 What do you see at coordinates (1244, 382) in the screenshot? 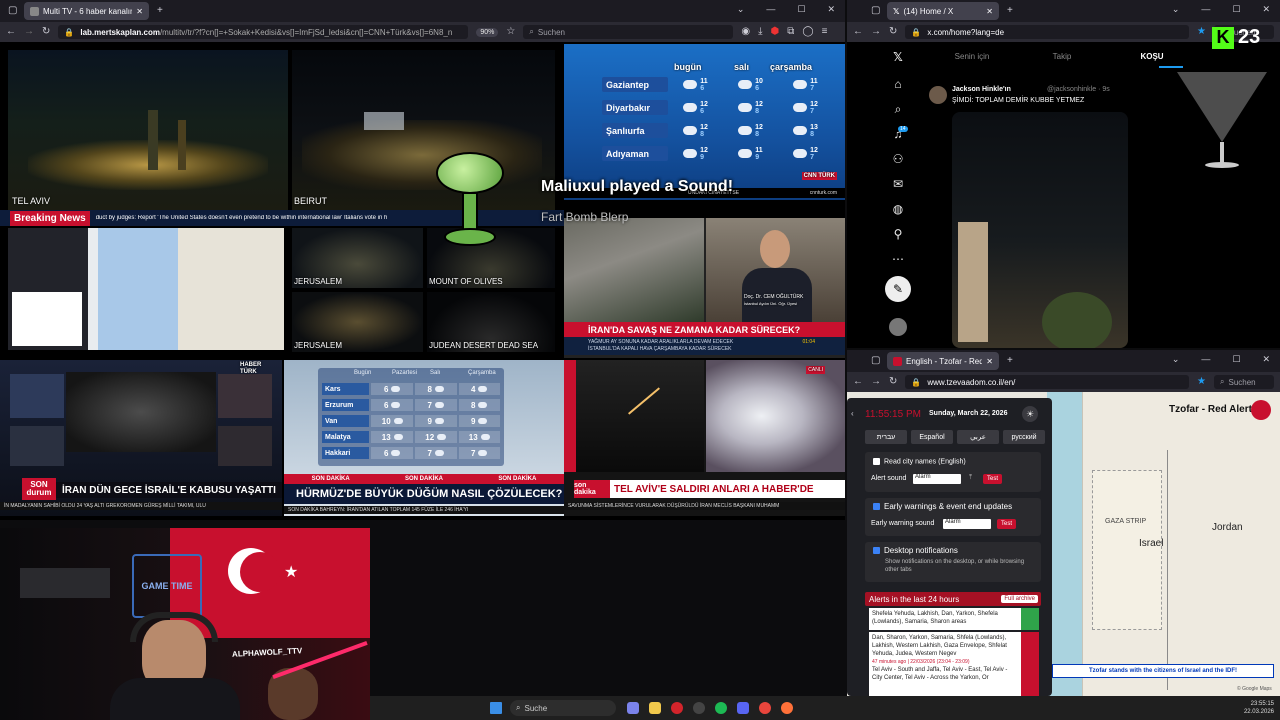
I see `alert-search-bar: ⌕ Suchen` at bounding box center [1244, 382].